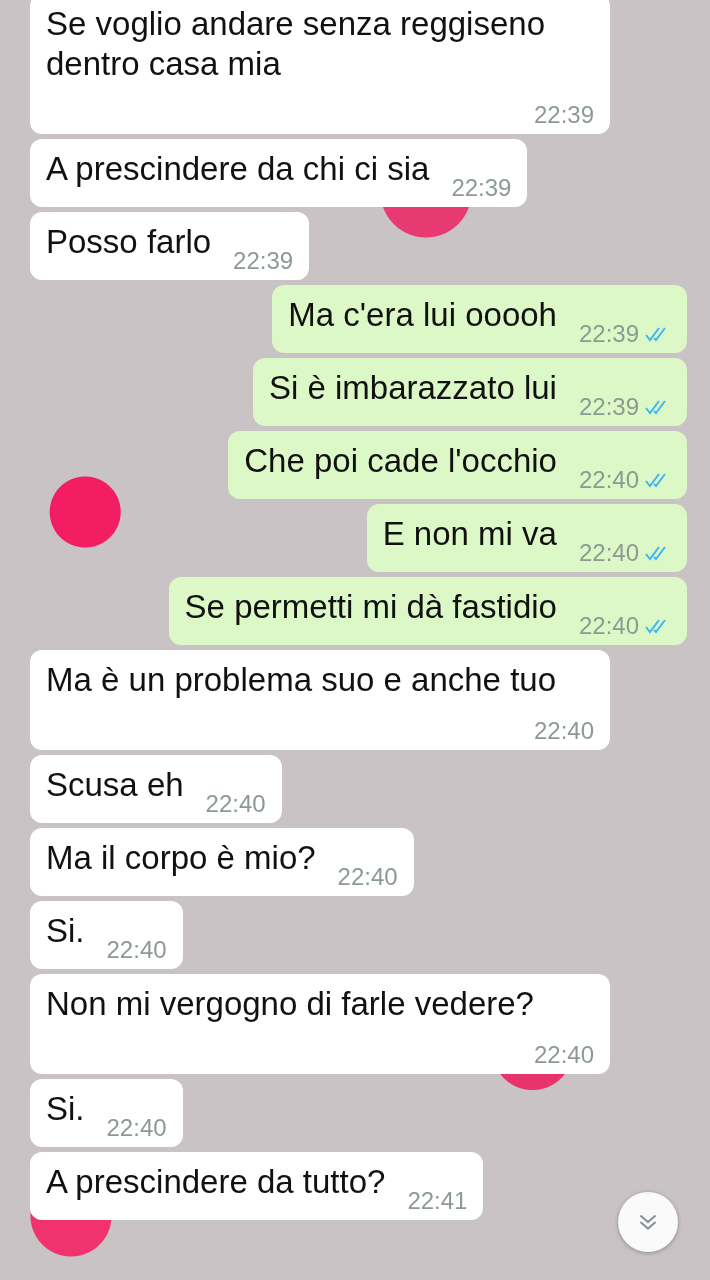 Image resolution: width=710 pixels, height=1280 pixels. What do you see at coordinates (129, 242) in the screenshot?
I see `message-text: Posso farlo` at bounding box center [129, 242].